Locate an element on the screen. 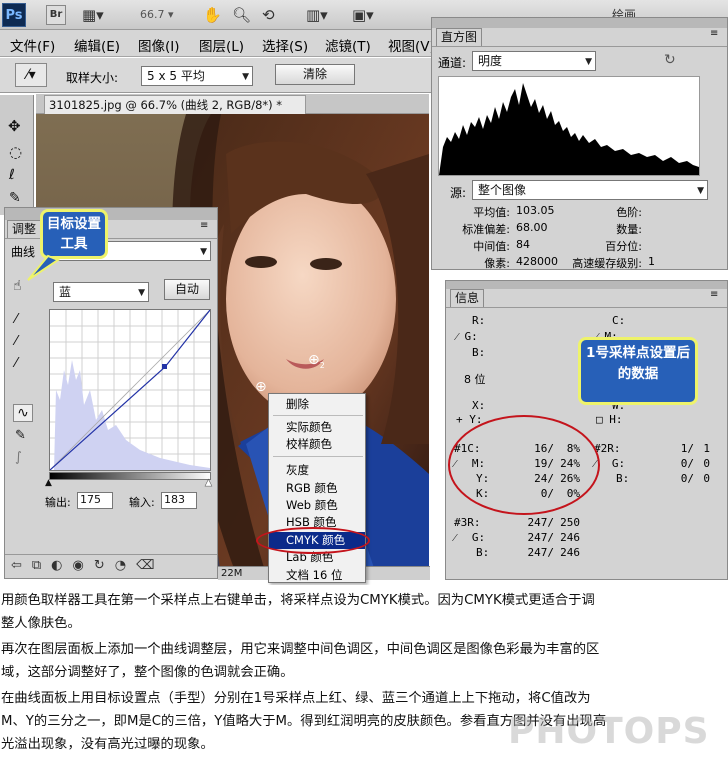 Image resolution: width=728 pixels, height=776 pixels. tab-info: 信息 is located at coordinates (467, 298).